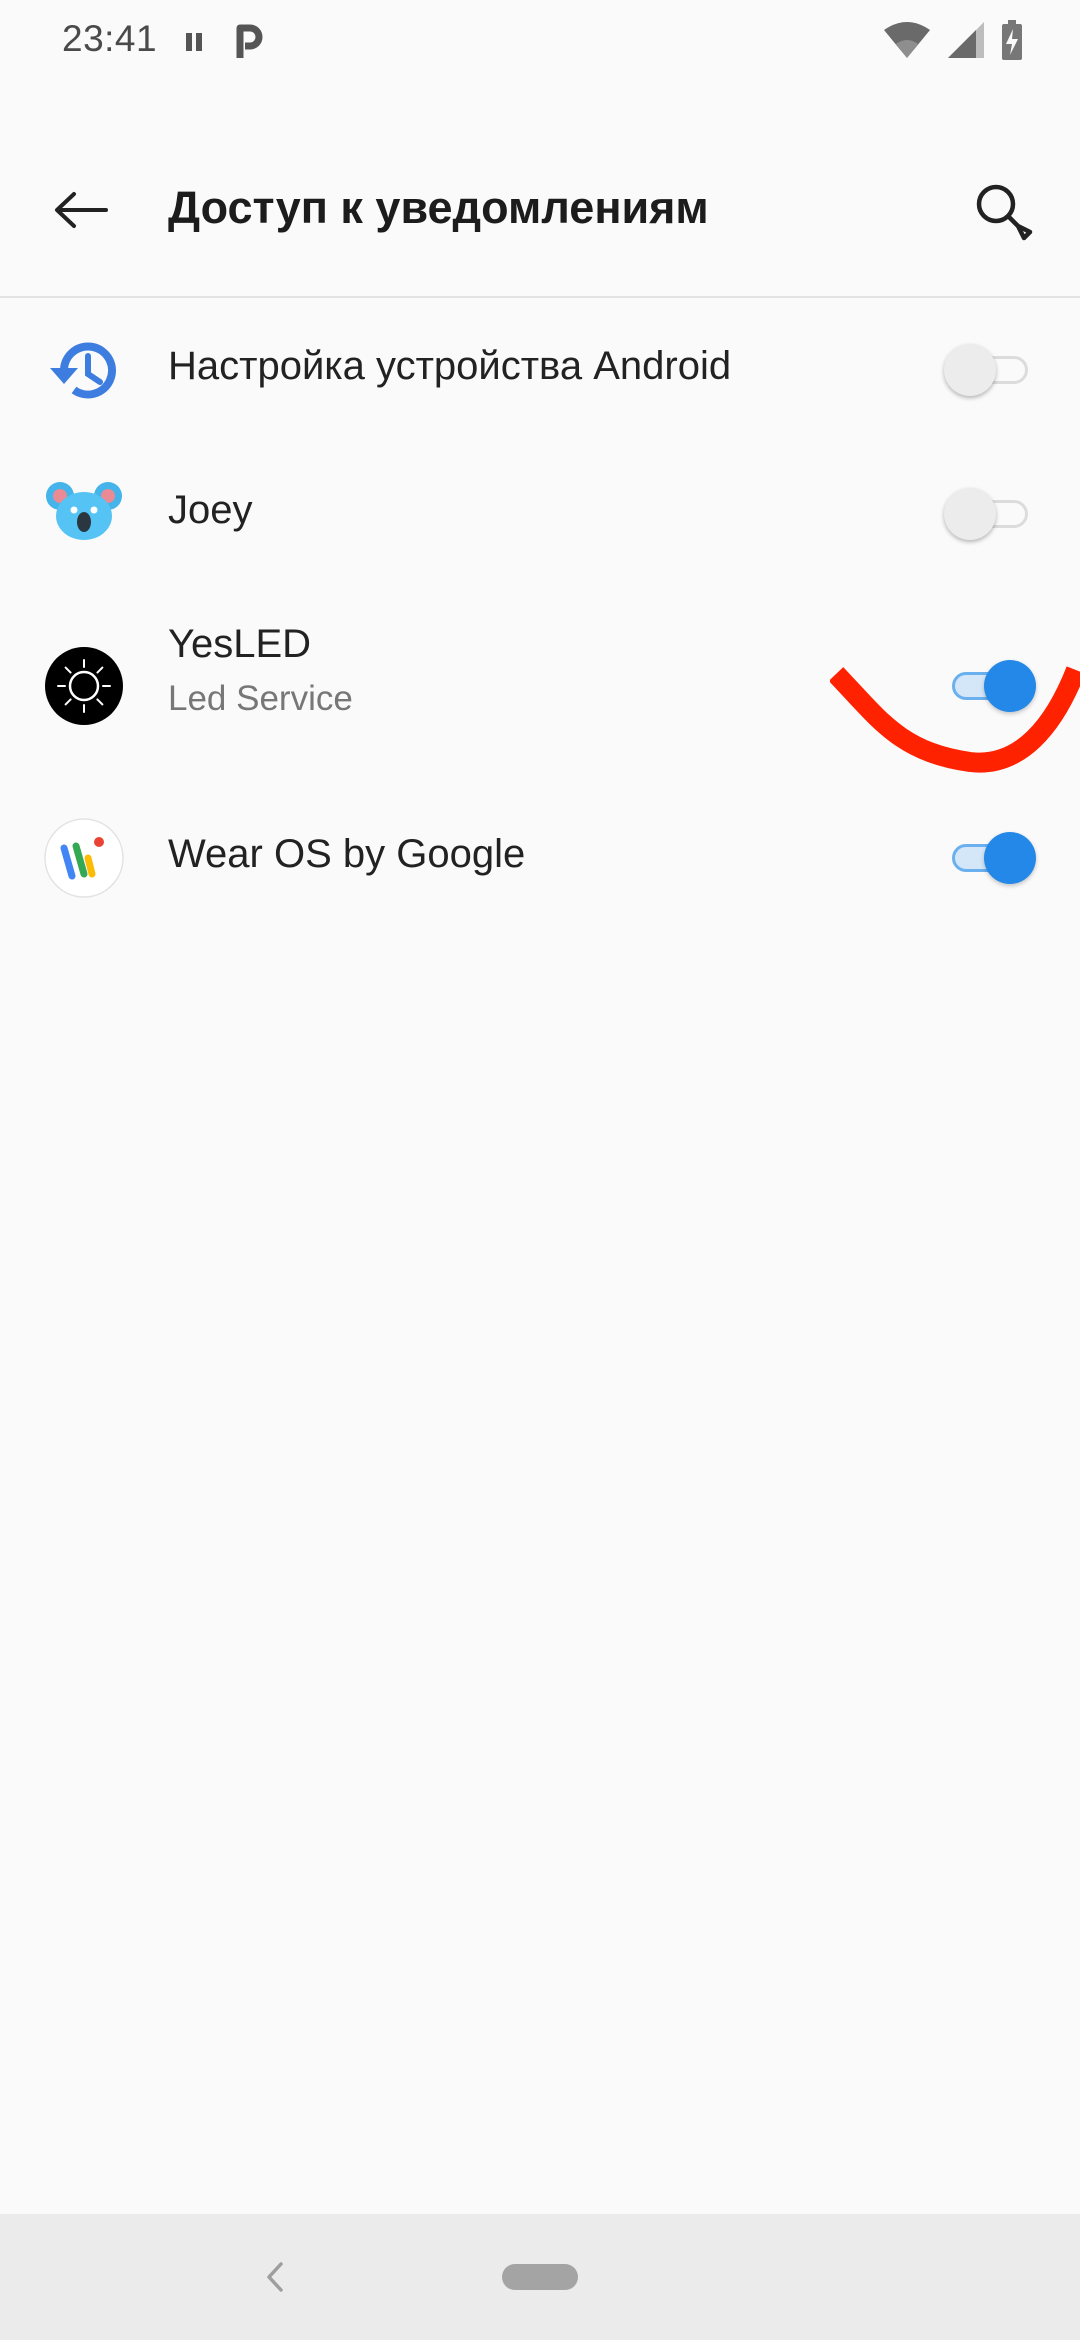  What do you see at coordinates (194, 42) in the screenshot?
I see `pause-icon` at bounding box center [194, 42].